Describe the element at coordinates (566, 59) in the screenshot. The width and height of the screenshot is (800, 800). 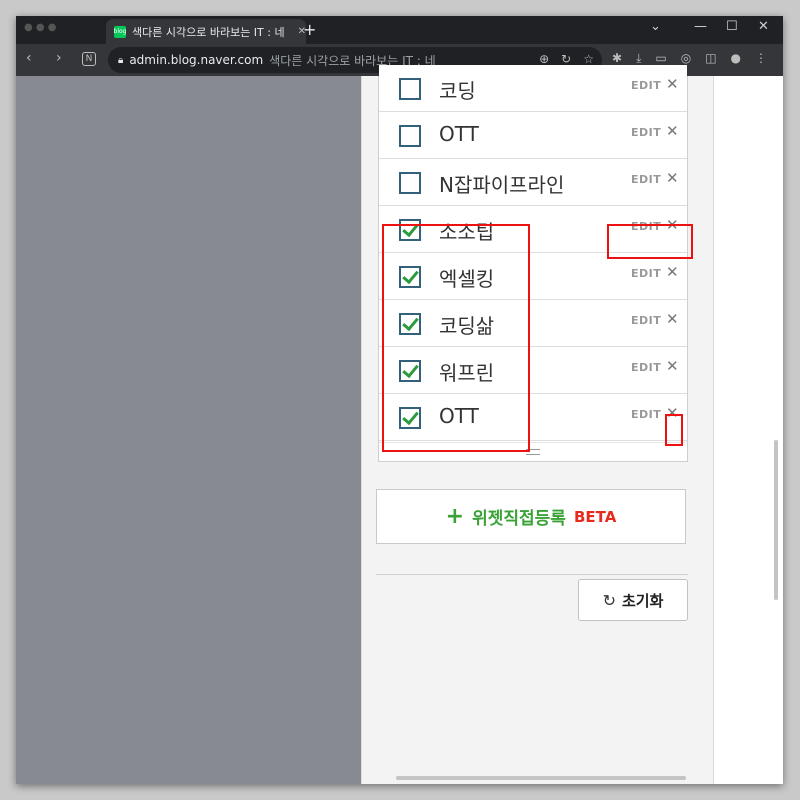
I see `reload-icon: ↻` at that location.